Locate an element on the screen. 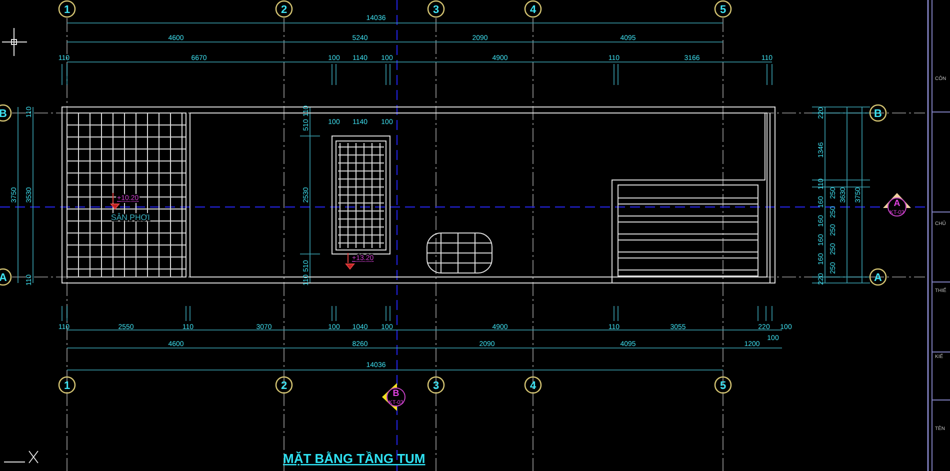 This screenshot has width=950, height=471. axis-label: A is located at coordinates (878, 278).